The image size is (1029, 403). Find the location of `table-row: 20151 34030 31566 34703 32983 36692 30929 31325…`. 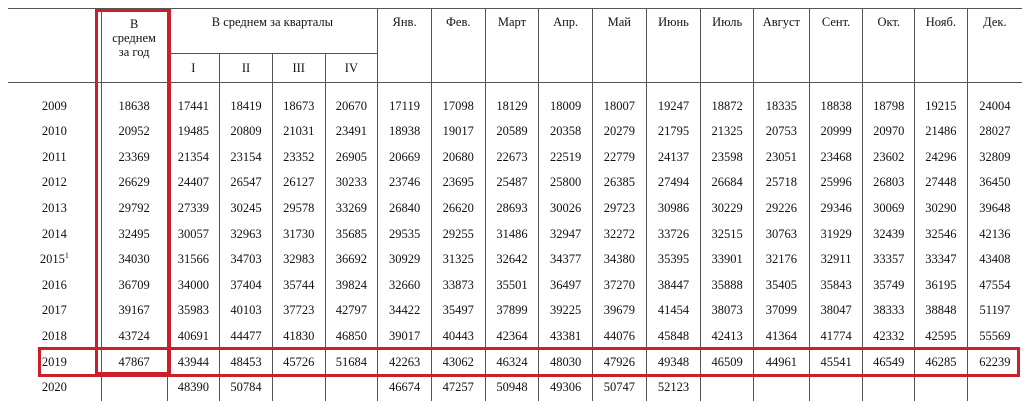

table-row: 20151 34030 31566 34703 32983 36692 30929 31325… is located at coordinates (515, 259).